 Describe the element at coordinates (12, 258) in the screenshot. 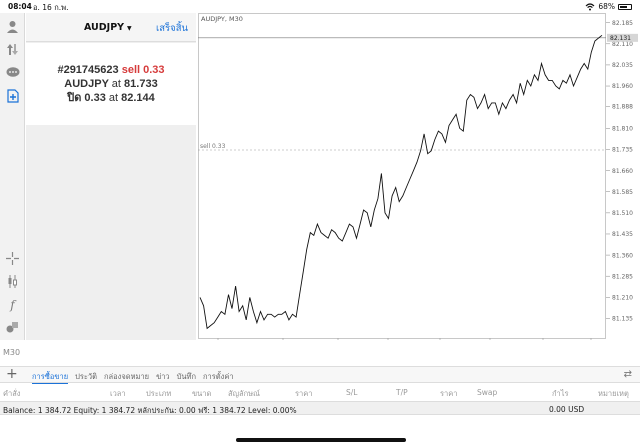

I see `crosshair-icon` at that location.